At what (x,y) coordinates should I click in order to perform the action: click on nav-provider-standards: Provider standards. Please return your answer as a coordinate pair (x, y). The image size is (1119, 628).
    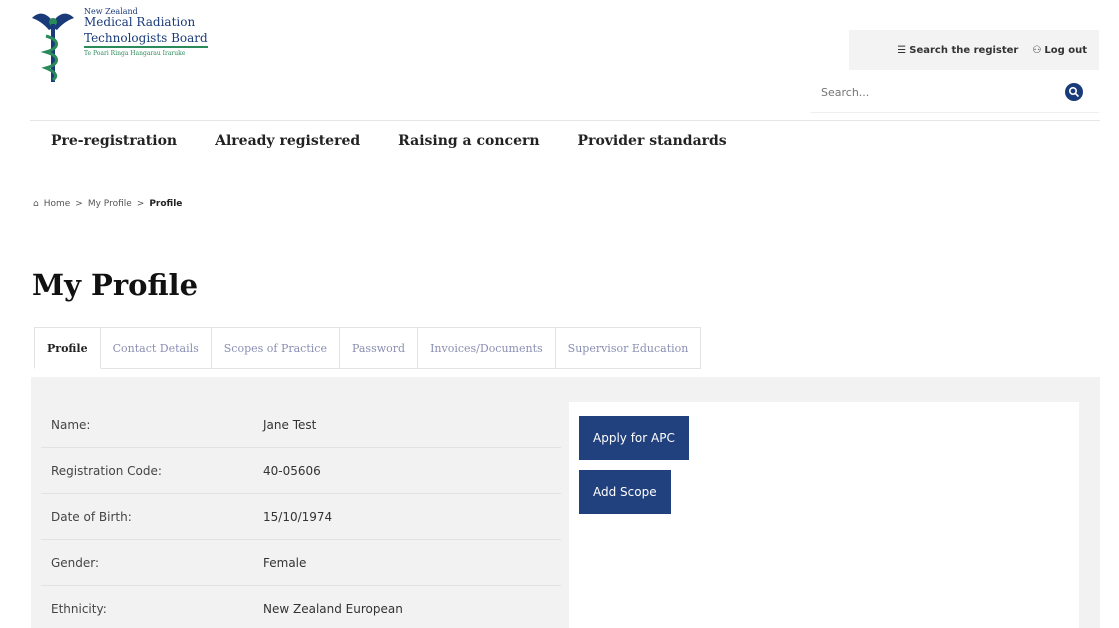
    Looking at the image, I should click on (652, 141).